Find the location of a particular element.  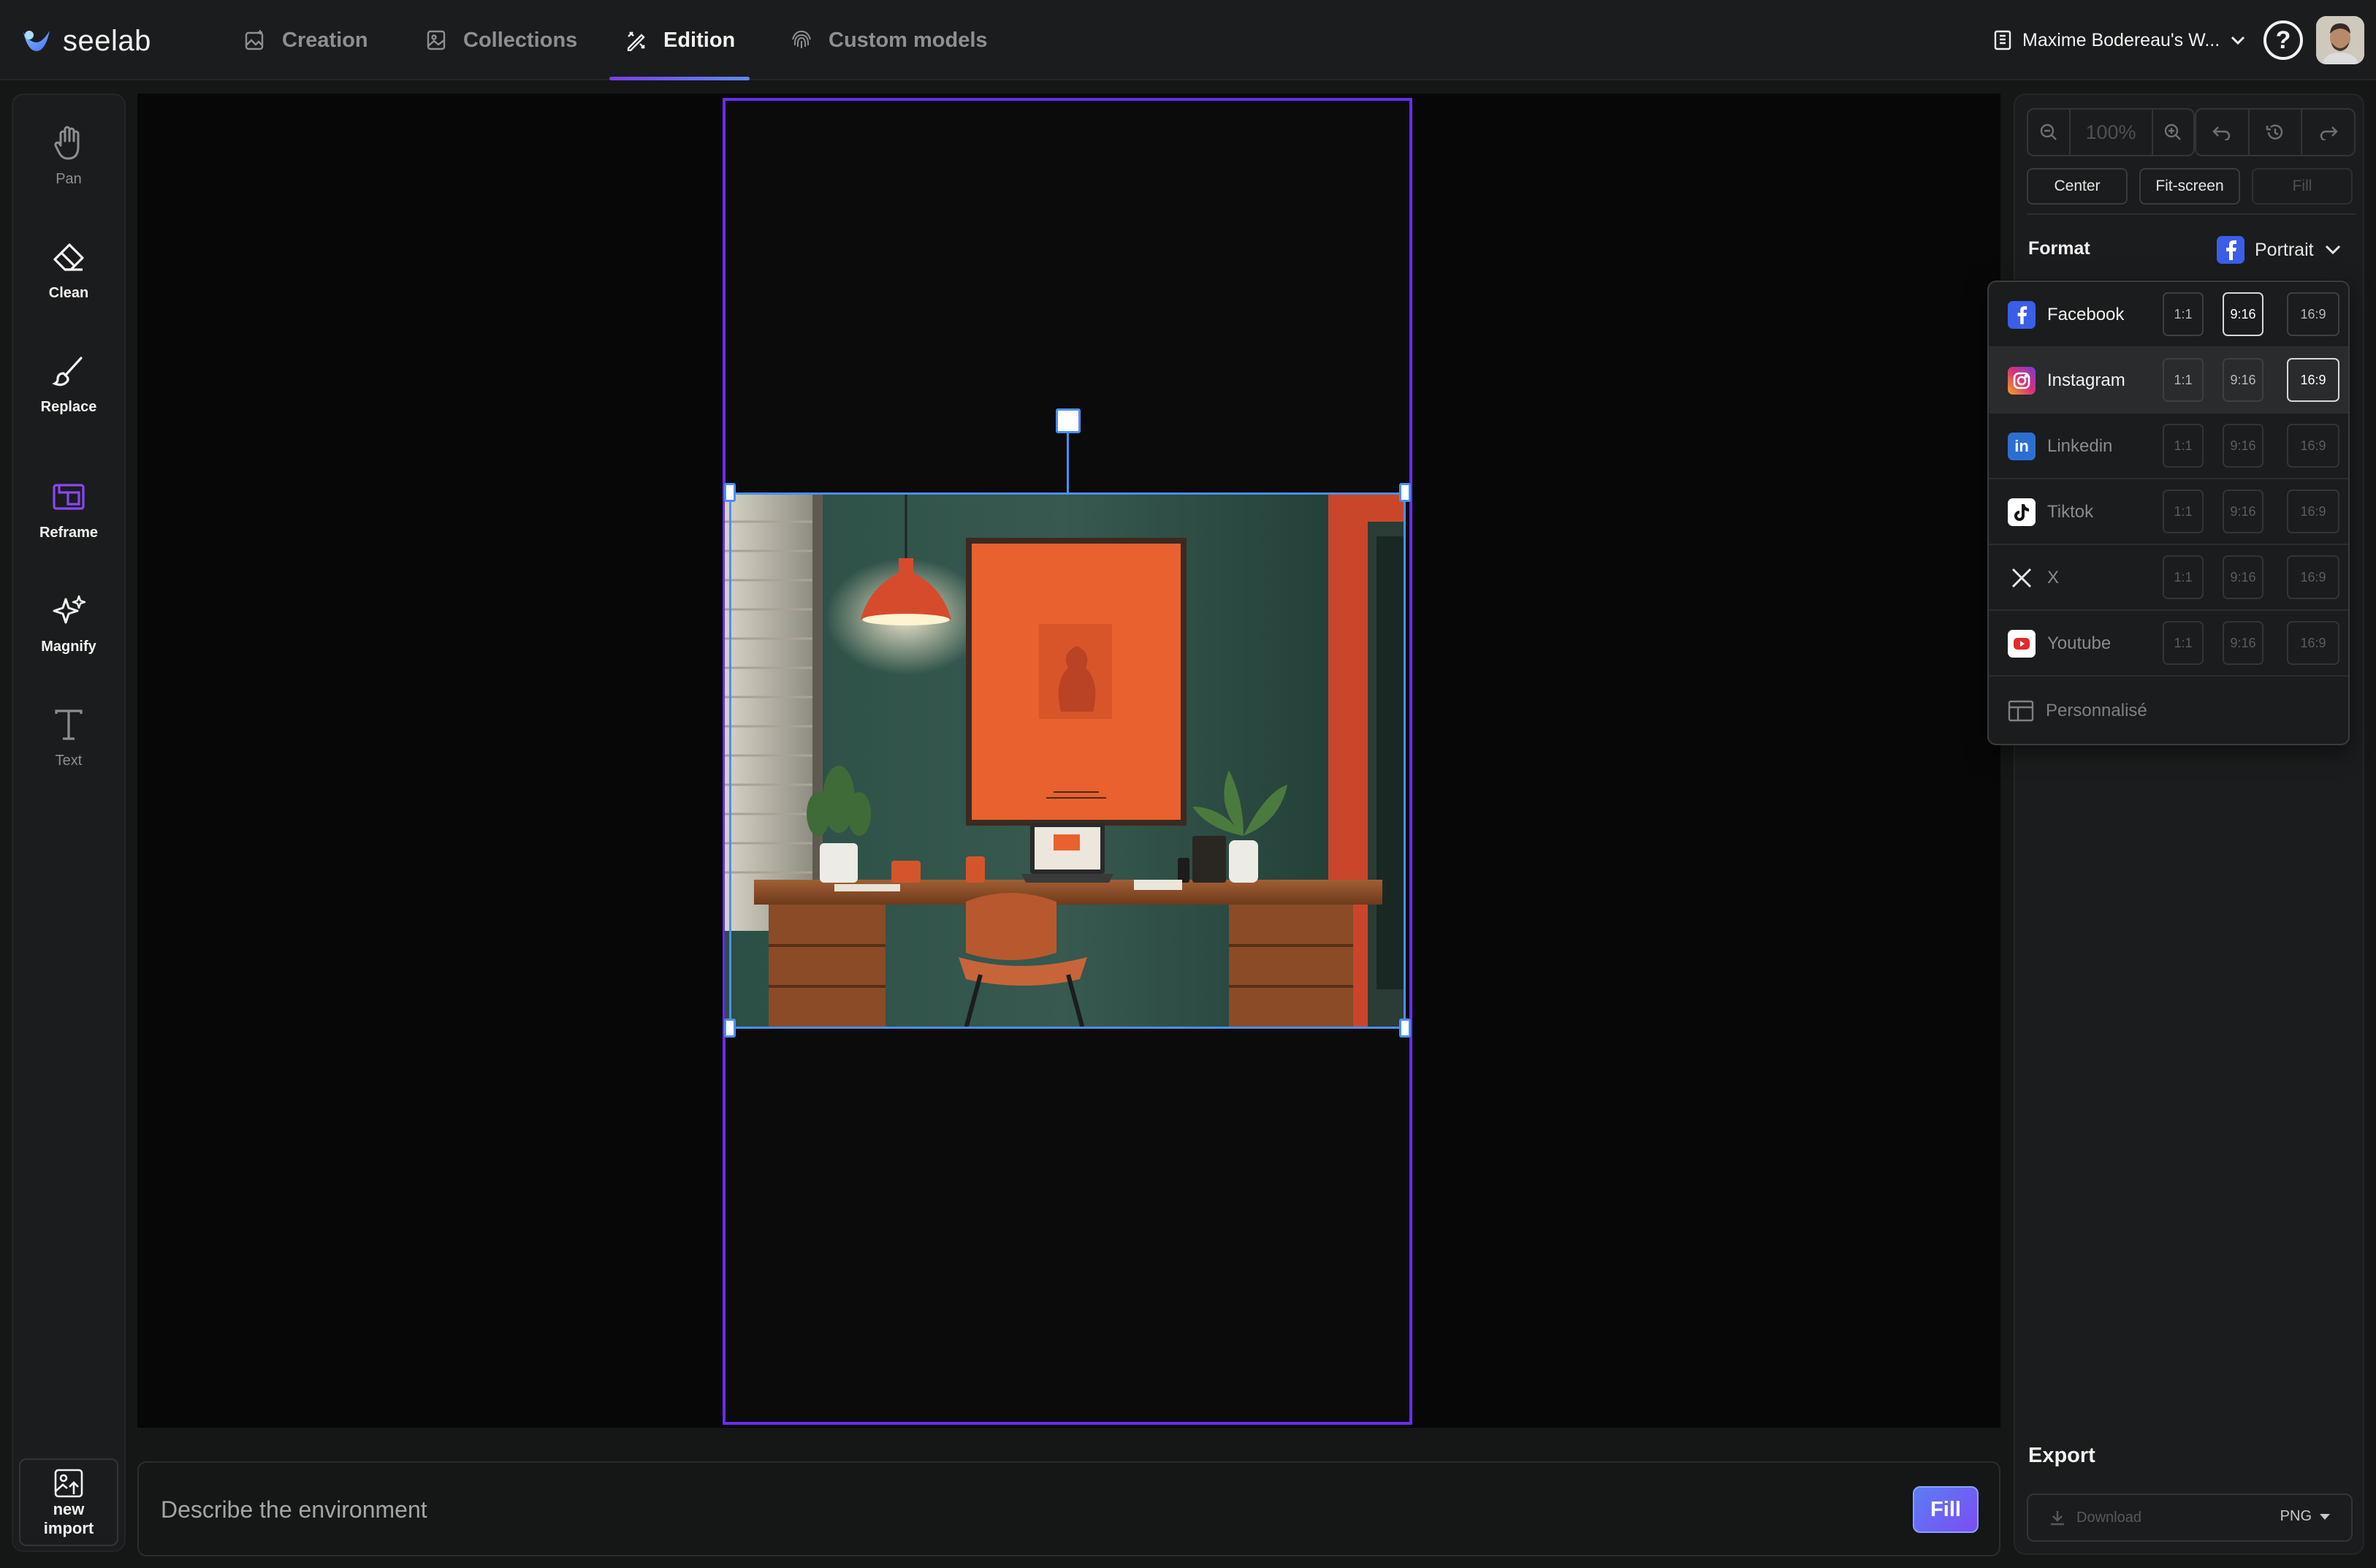

seelab-logo: seelab is located at coordinates (85, 40).